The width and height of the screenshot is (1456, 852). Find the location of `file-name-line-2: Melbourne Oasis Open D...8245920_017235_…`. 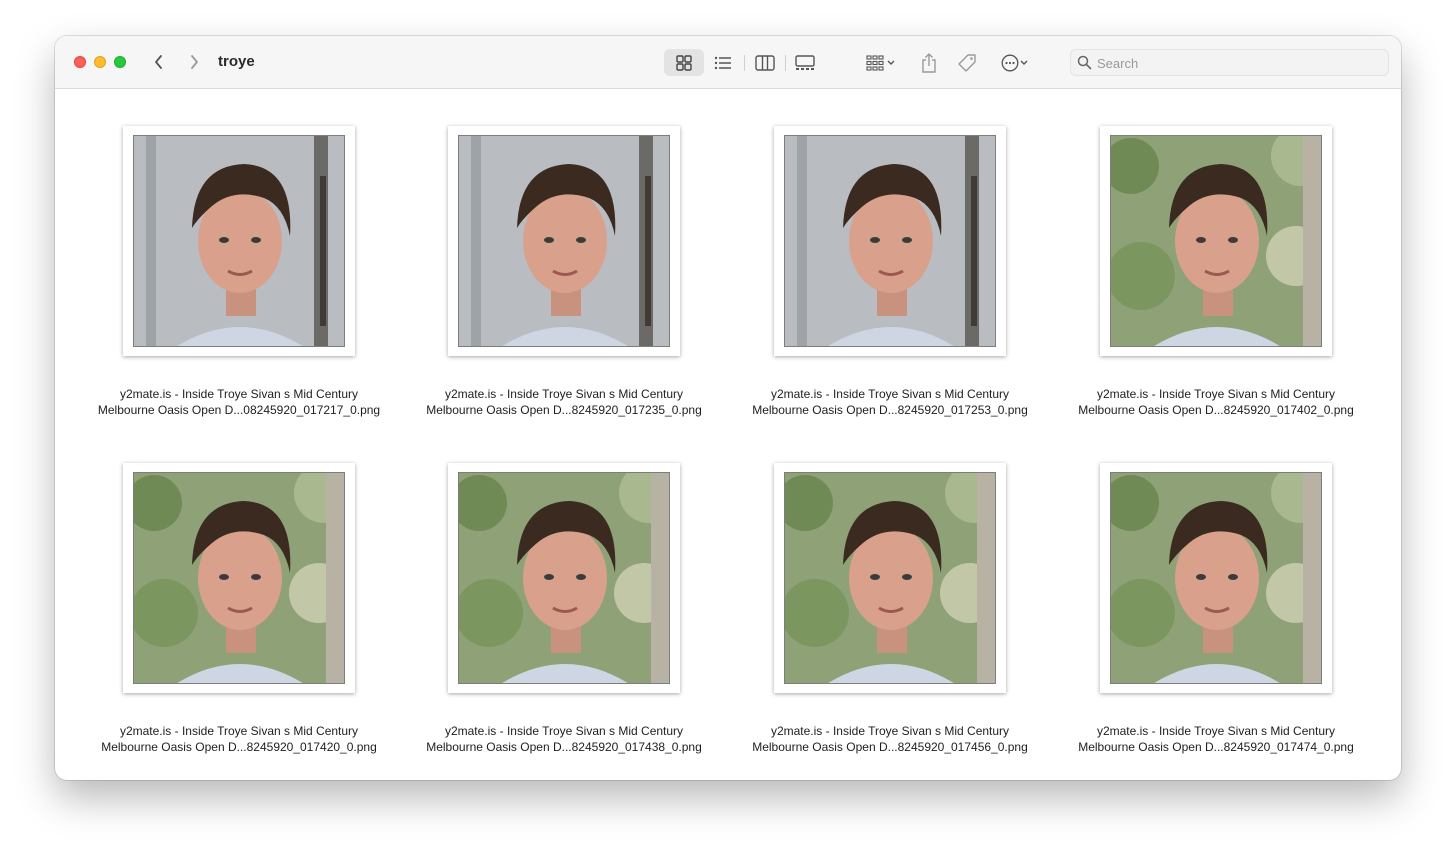

file-name-line-2: Melbourne Oasis Open D...8245920_017235_… is located at coordinates (564, 410).